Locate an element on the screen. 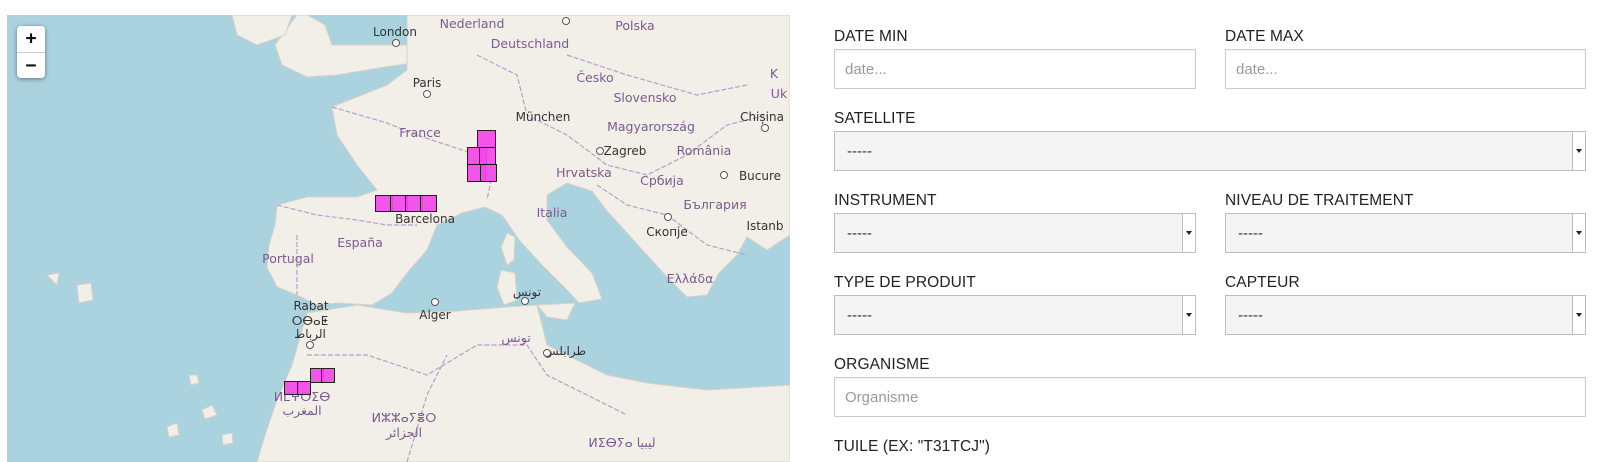  city-dot-skopje is located at coordinates (668, 217).